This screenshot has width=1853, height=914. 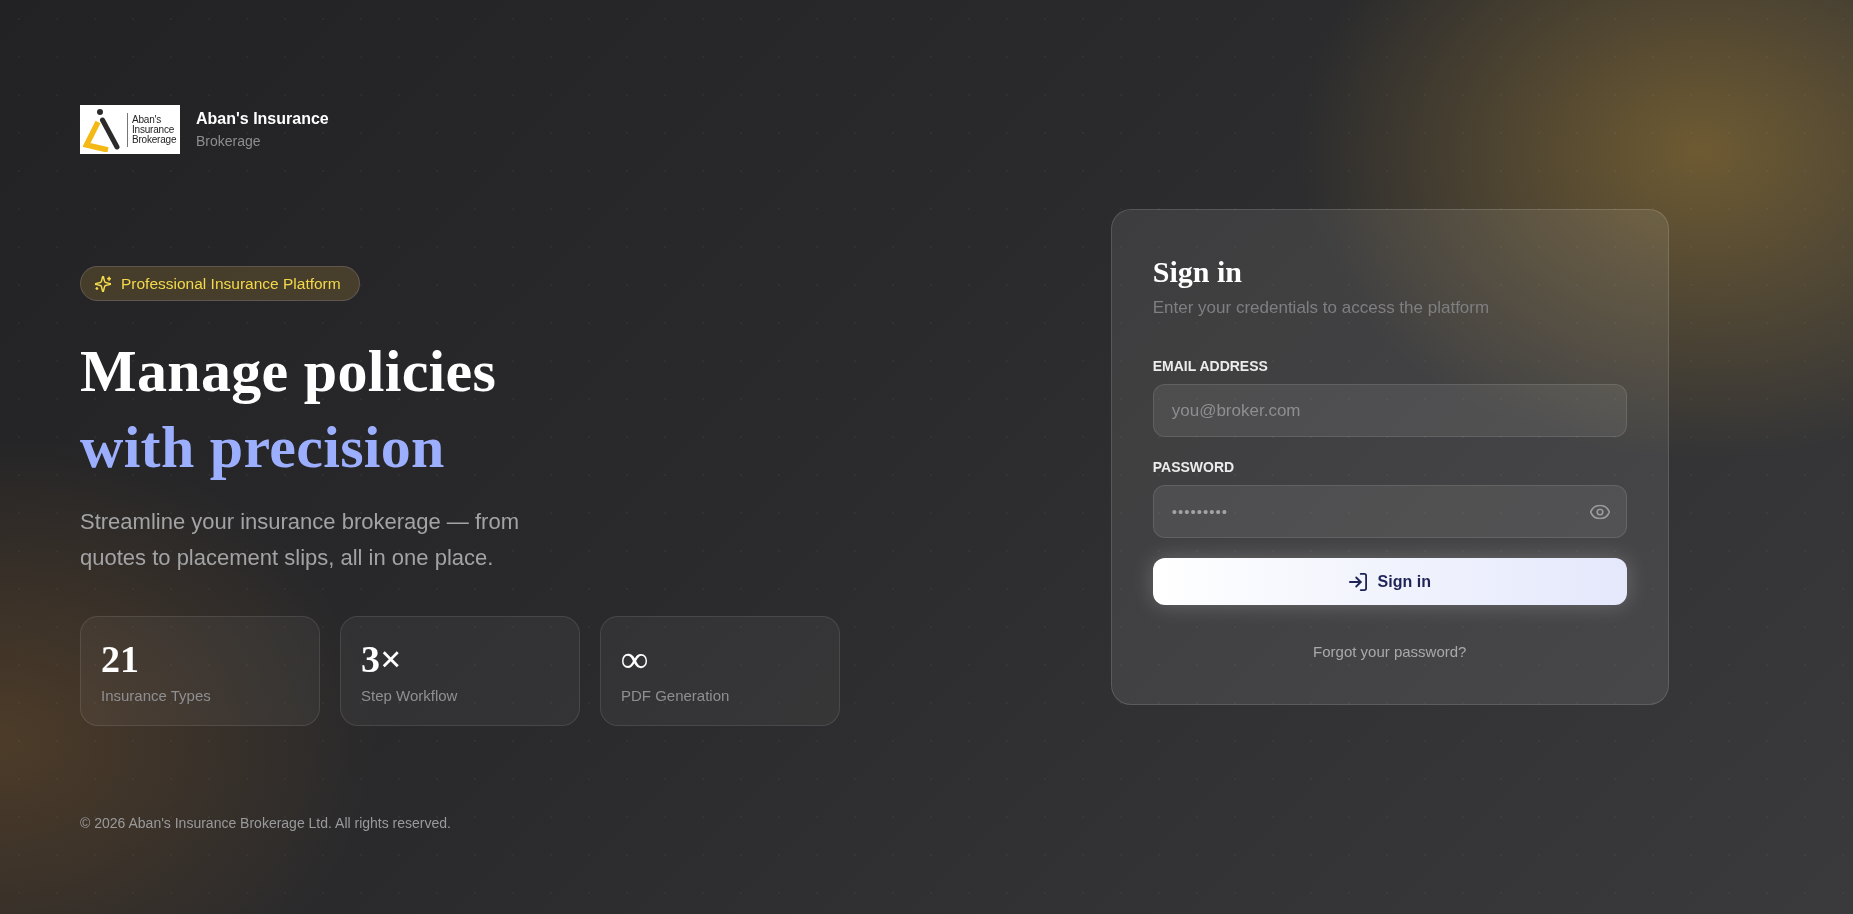 I want to click on eye-icon, so click(x=1599, y=511).